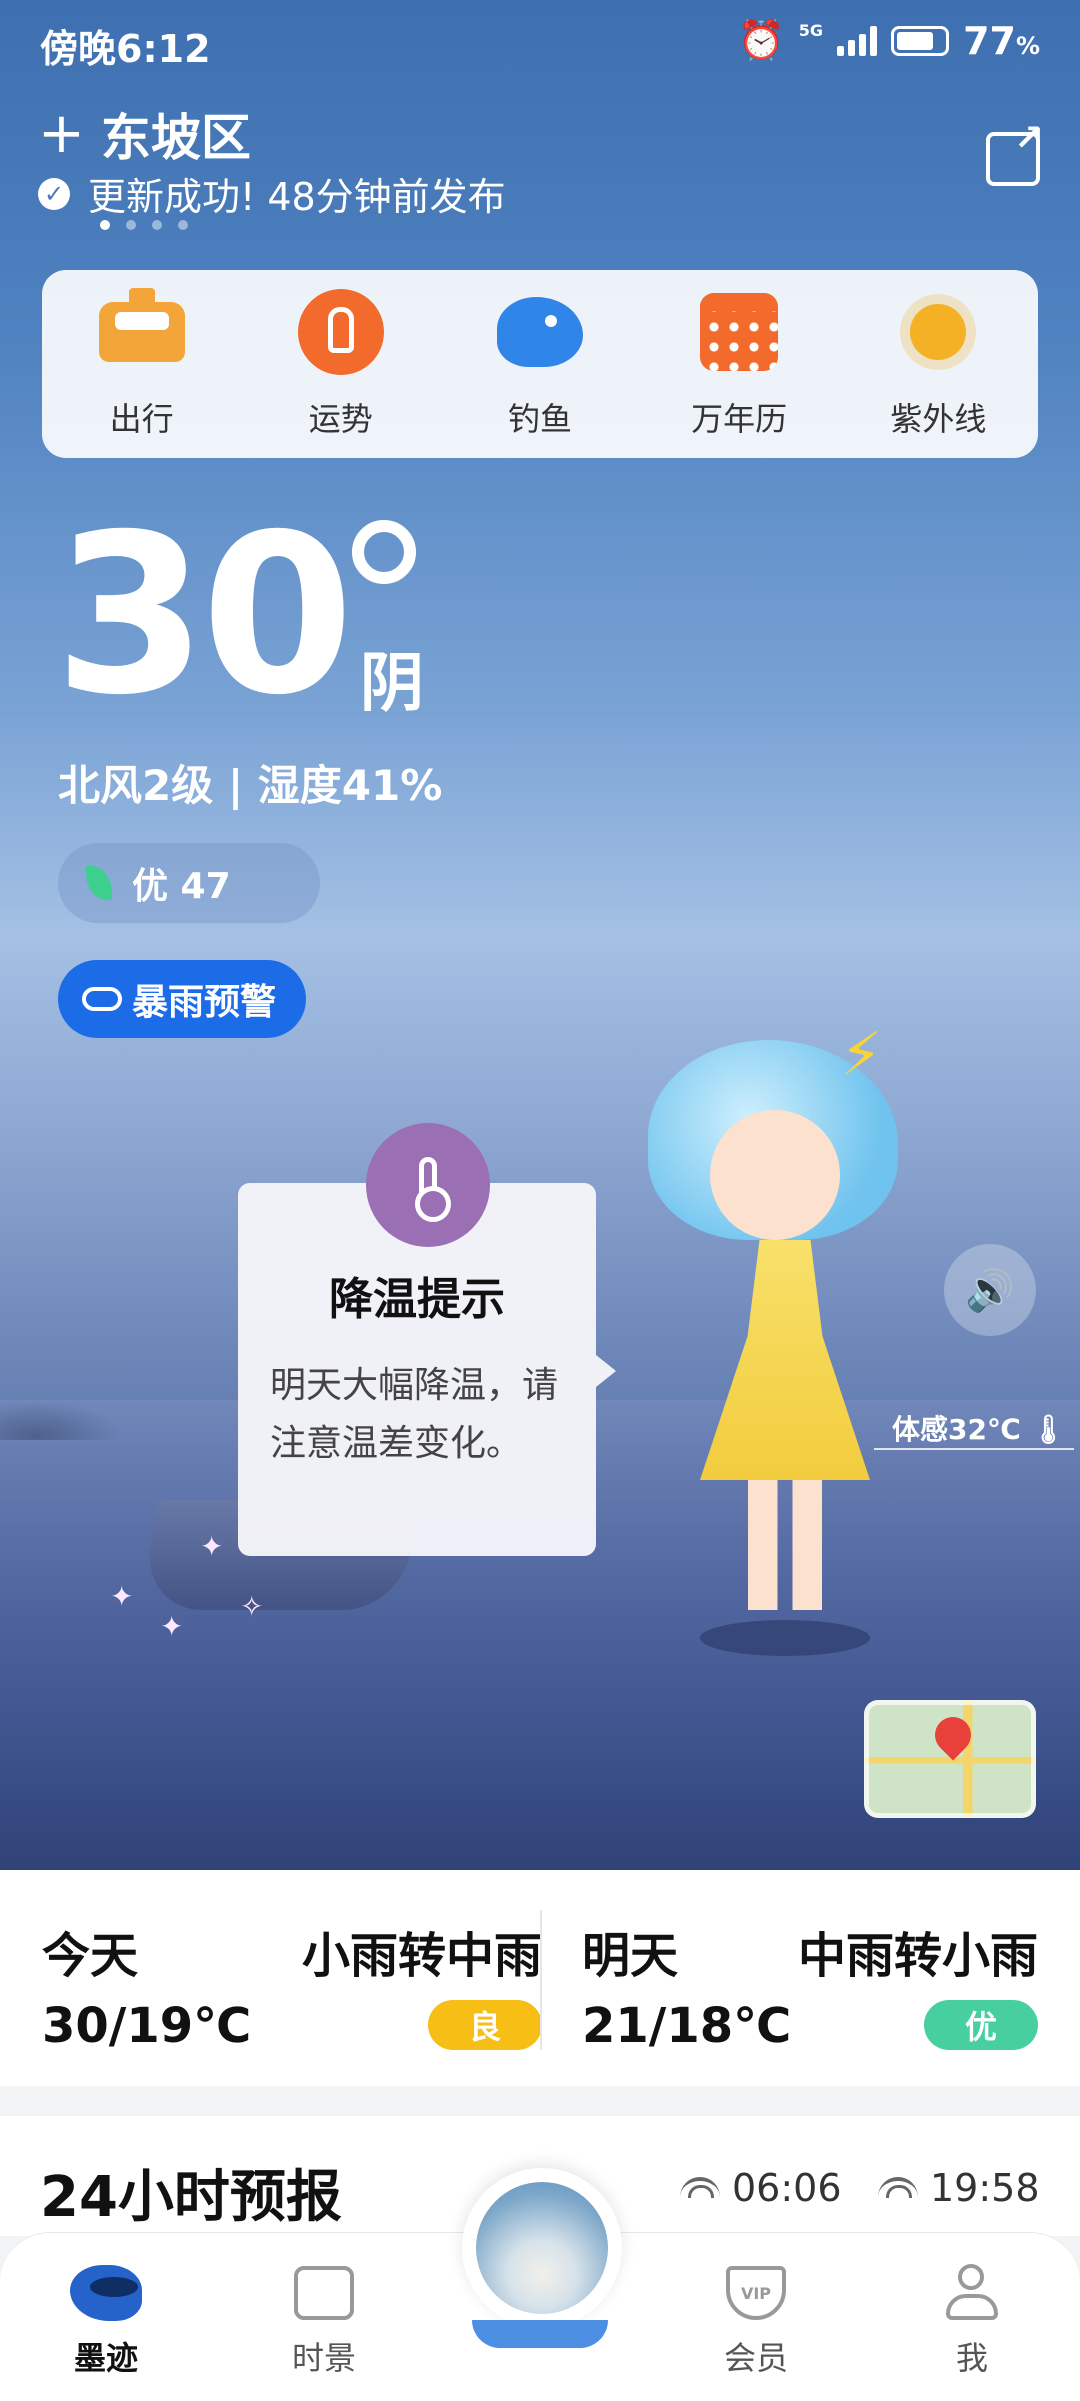  What do you see at coordinates (979, 1429) in the screenshot?
I see `feels-like: 体感32℃ 🌡` at bounding box center [979, 1429].